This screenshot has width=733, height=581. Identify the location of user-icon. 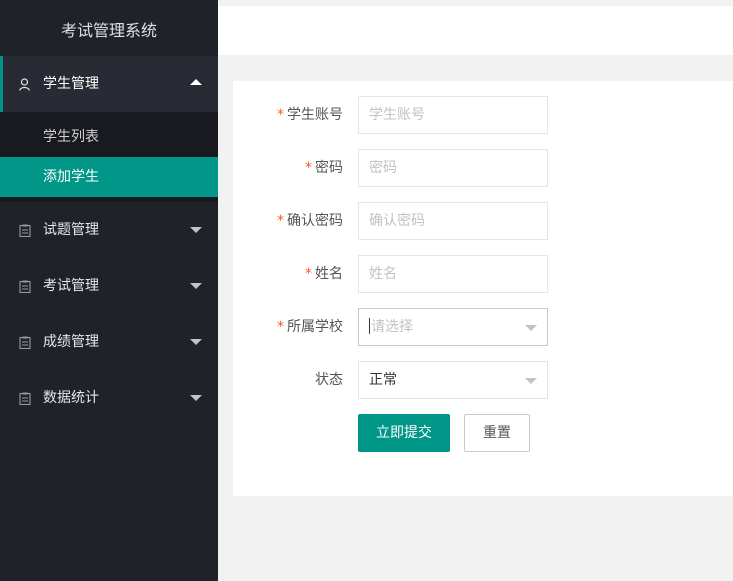
(24, 84).